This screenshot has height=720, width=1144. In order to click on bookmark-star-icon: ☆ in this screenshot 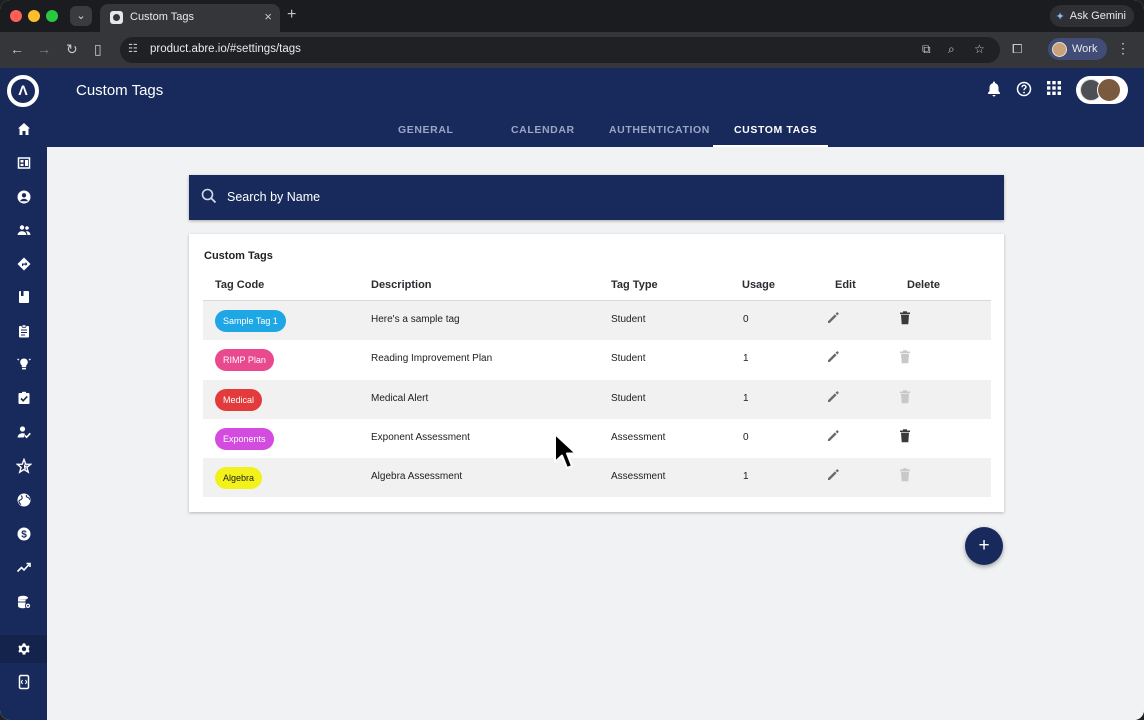, I will do `click(979, 49)`.